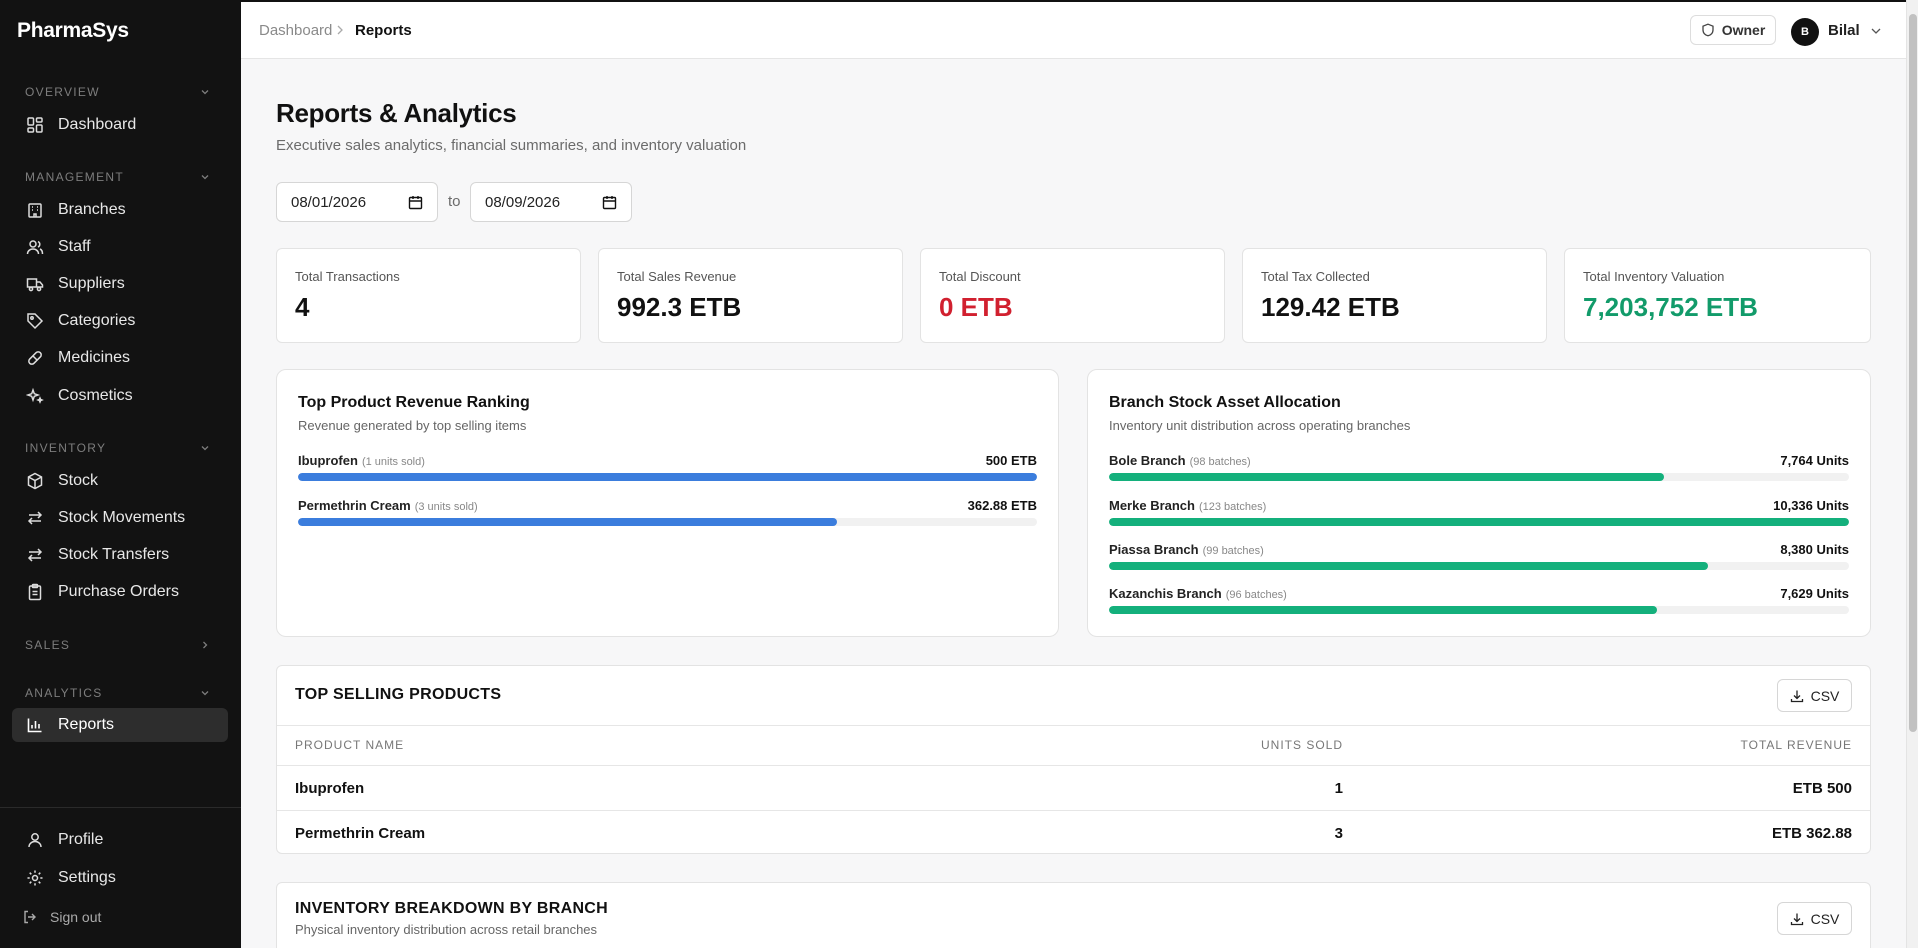  What do you see at coordinates (205, 645) in the screenshot?
I see `chevron-right-icon` at bounding box center [205, 645].